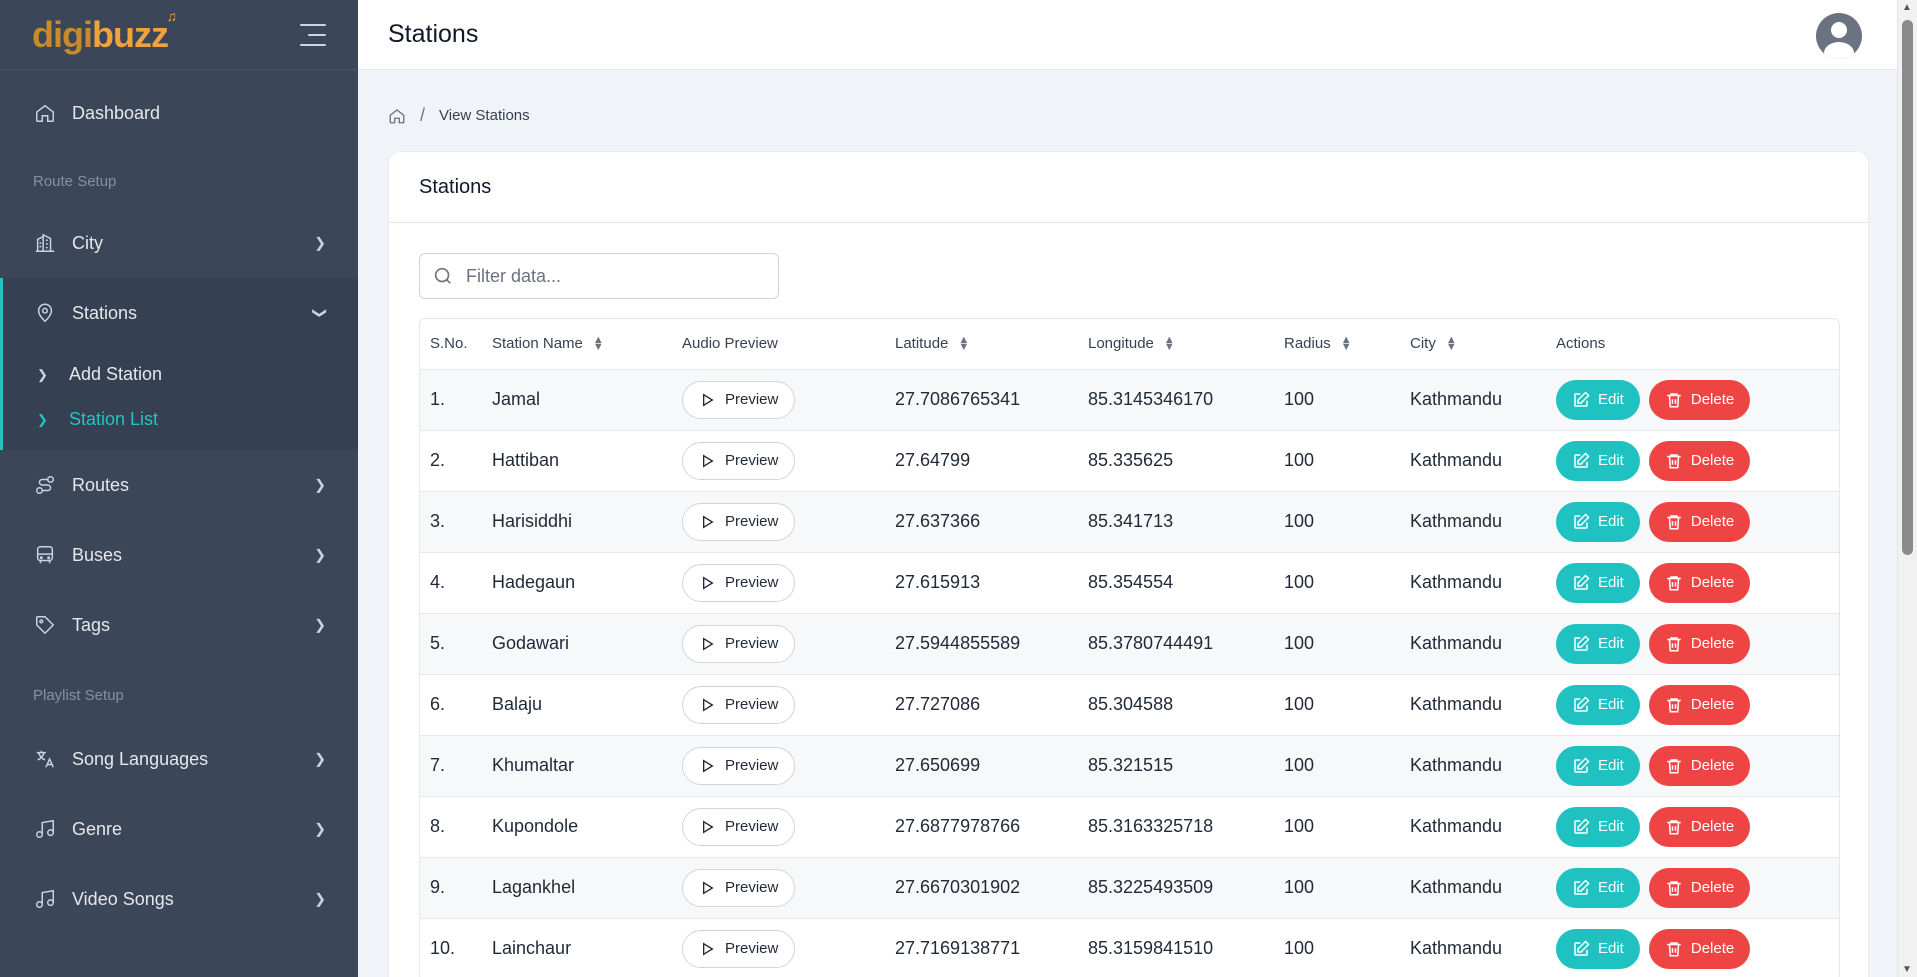  I want to click on sidebar-subitem-station-list: ❯ Station List, so click(180, 419).